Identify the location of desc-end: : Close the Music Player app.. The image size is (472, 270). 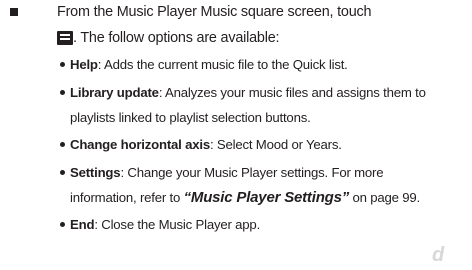
(177, 224).